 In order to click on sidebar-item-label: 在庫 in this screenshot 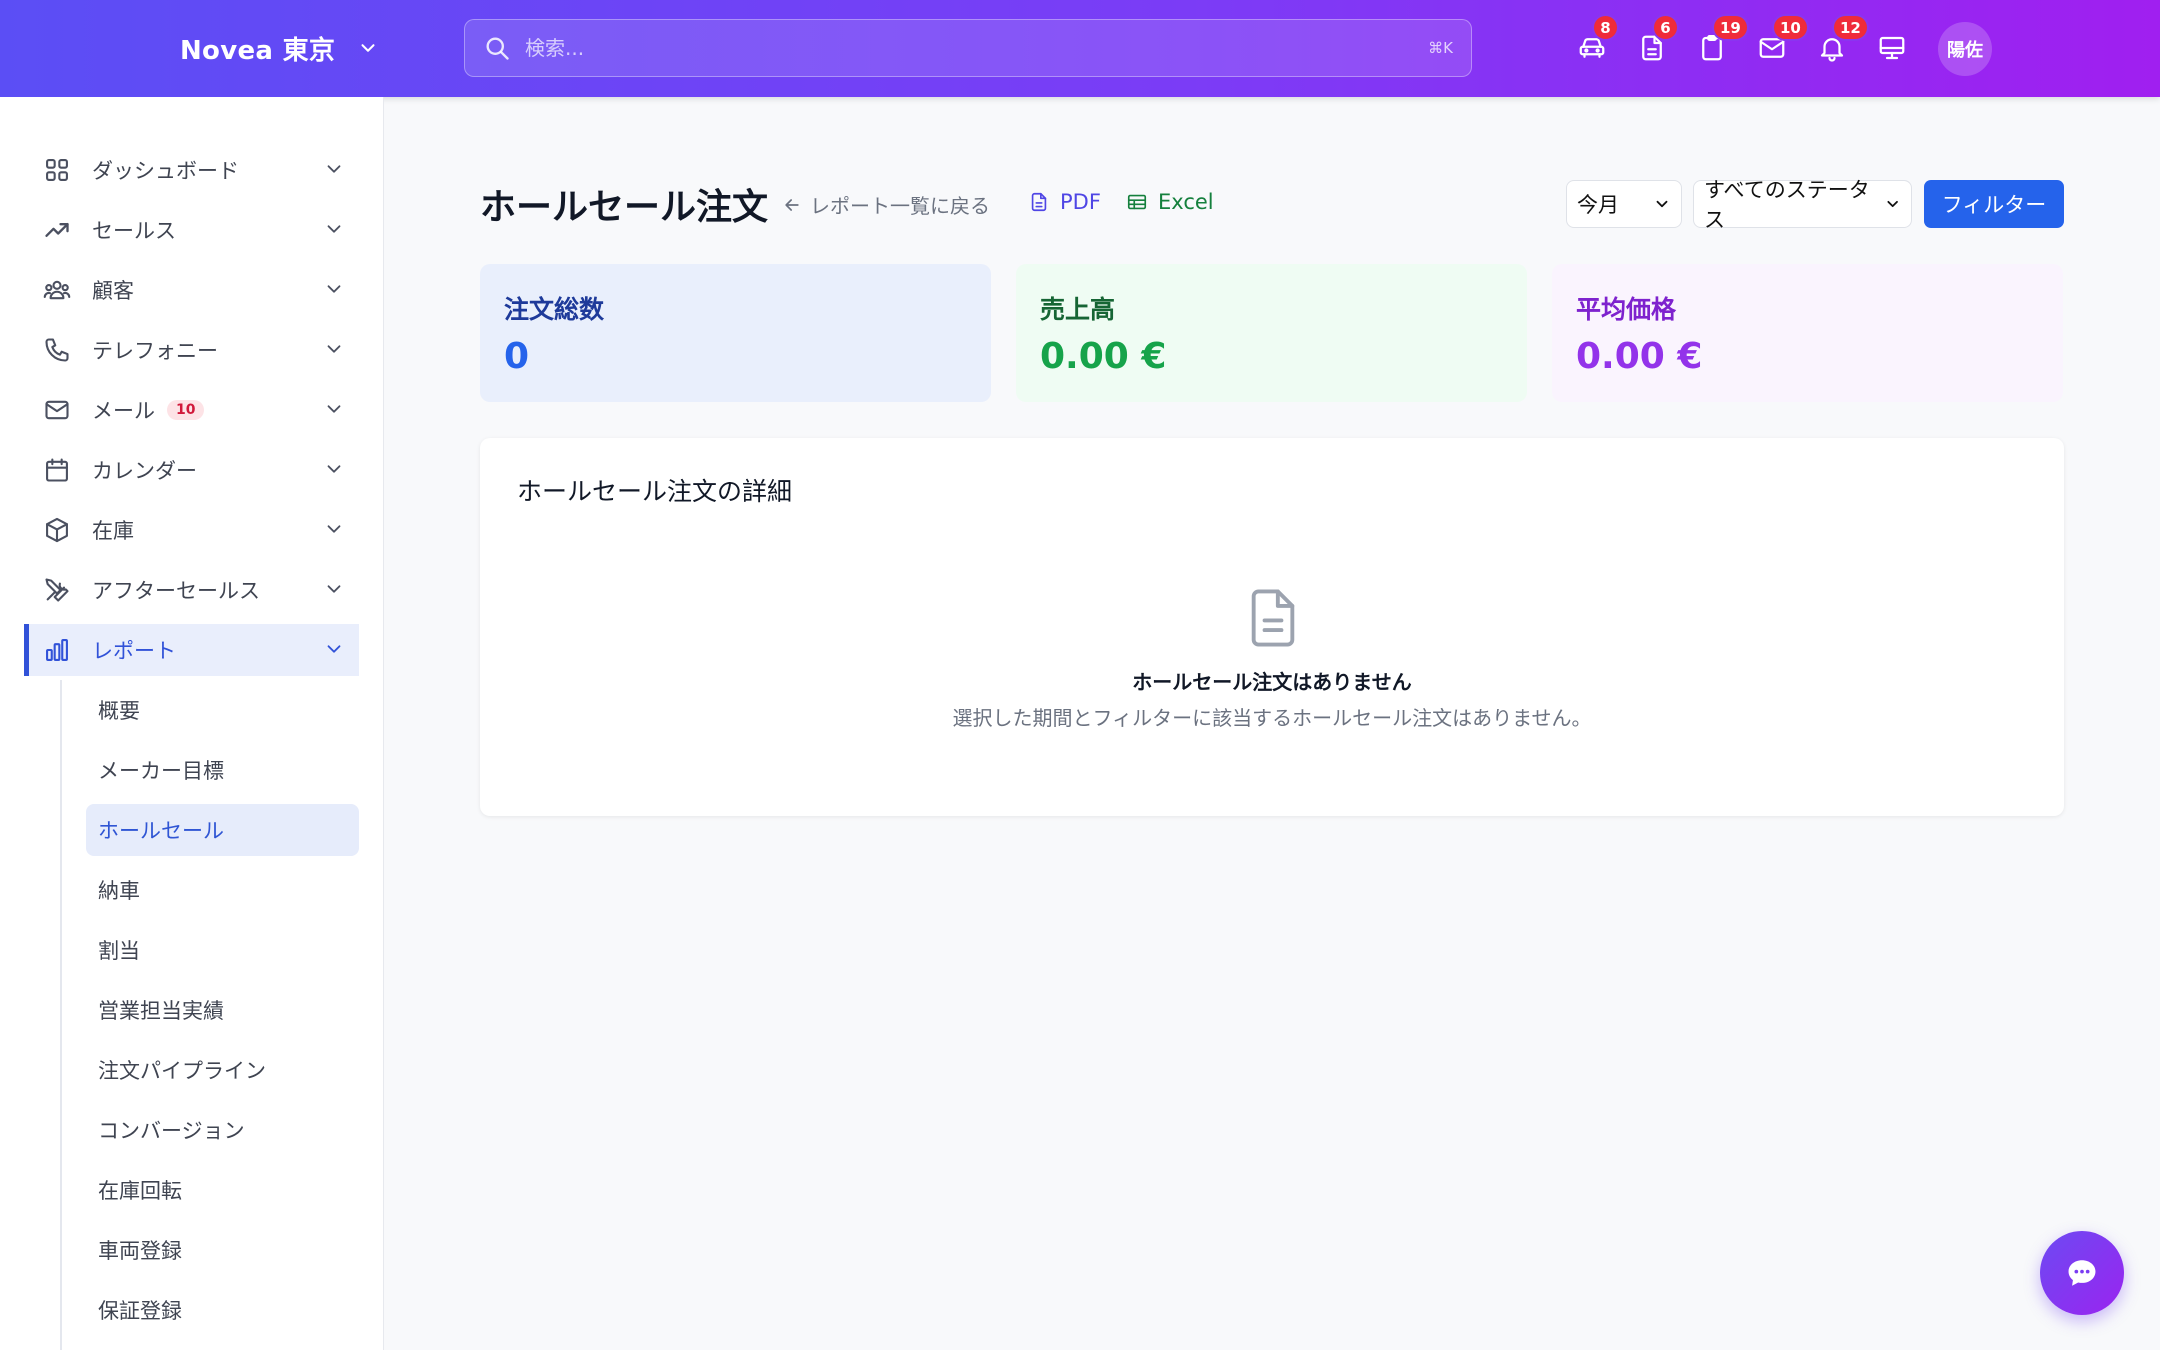, I will do `click(113, 531)`.